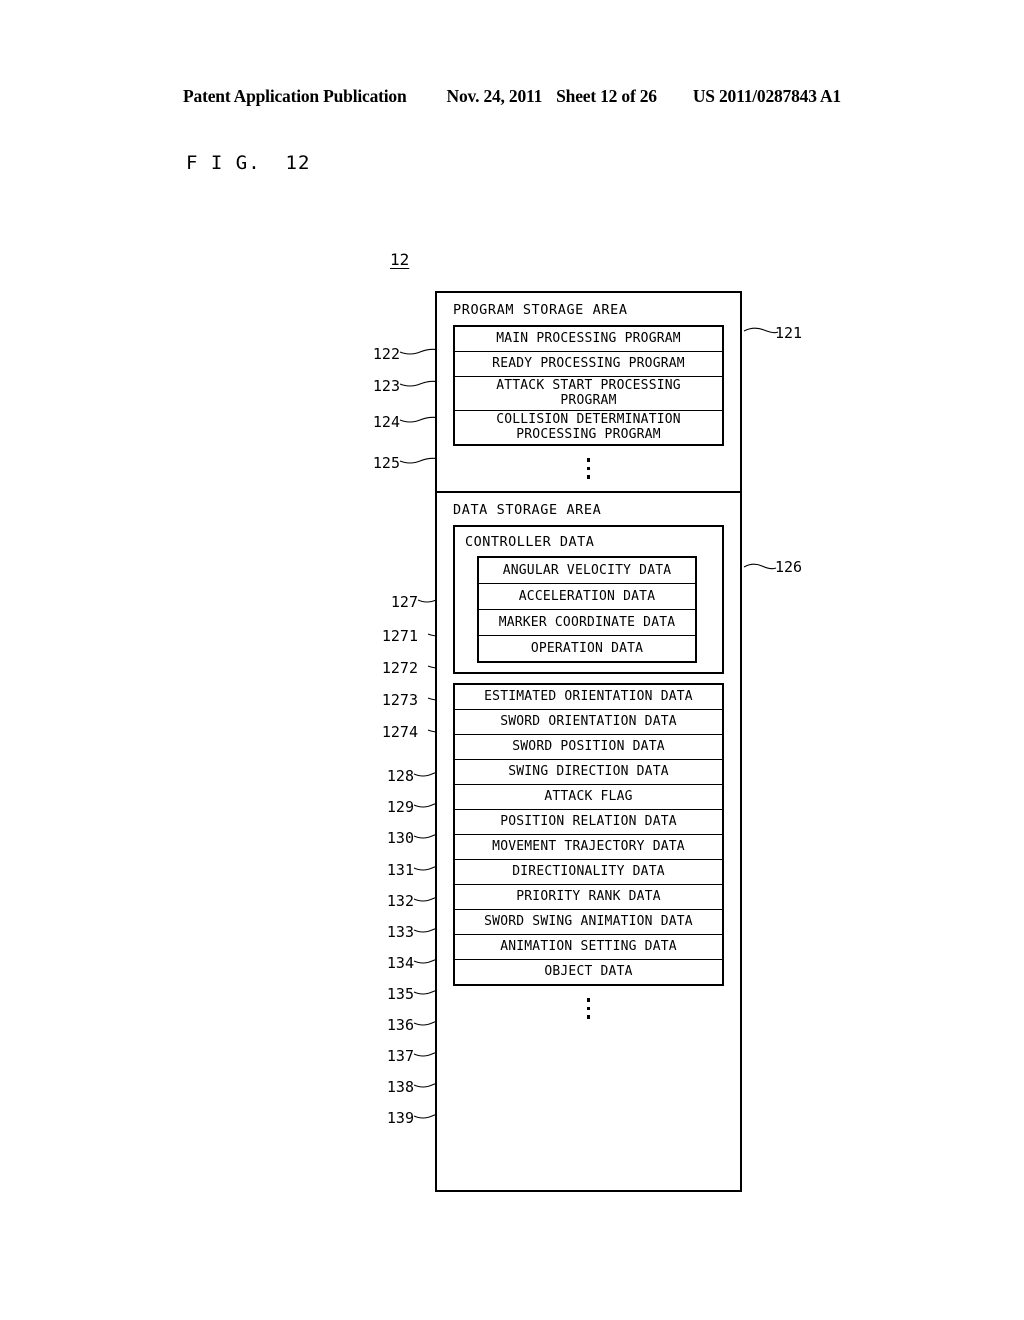  I want to click on data-item-estimated-orientation: ESTIMATED ORIENTATION DATA, so click(588, 697).